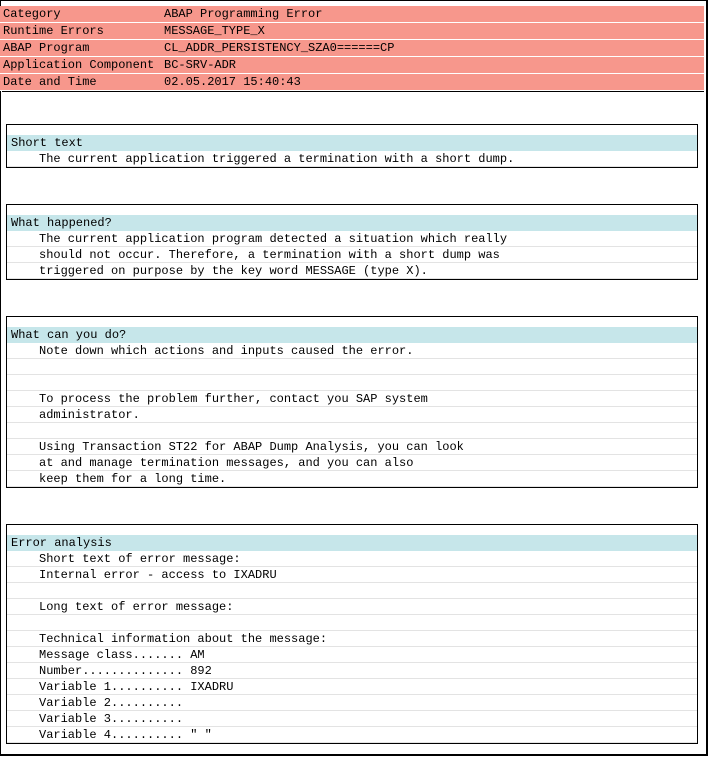 This screenshot has height=760, width=712. I want to click on header-row-date-time: Date and Time 02.05.2017 15:40:43, so click(352, 82).